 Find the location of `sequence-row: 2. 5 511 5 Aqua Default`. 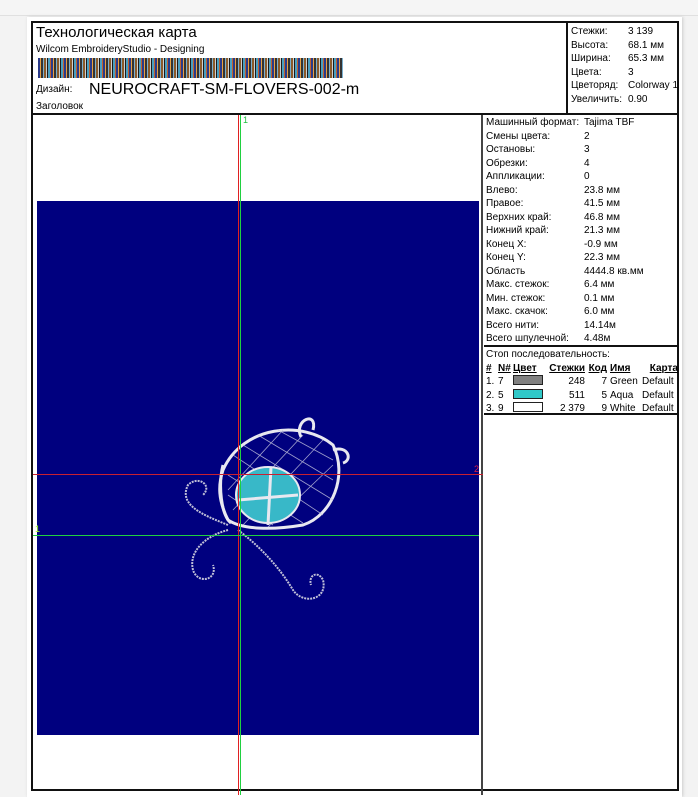

sequence-row: 2. 5 511 5 Aqua Default is located at coordinates (582, 395).